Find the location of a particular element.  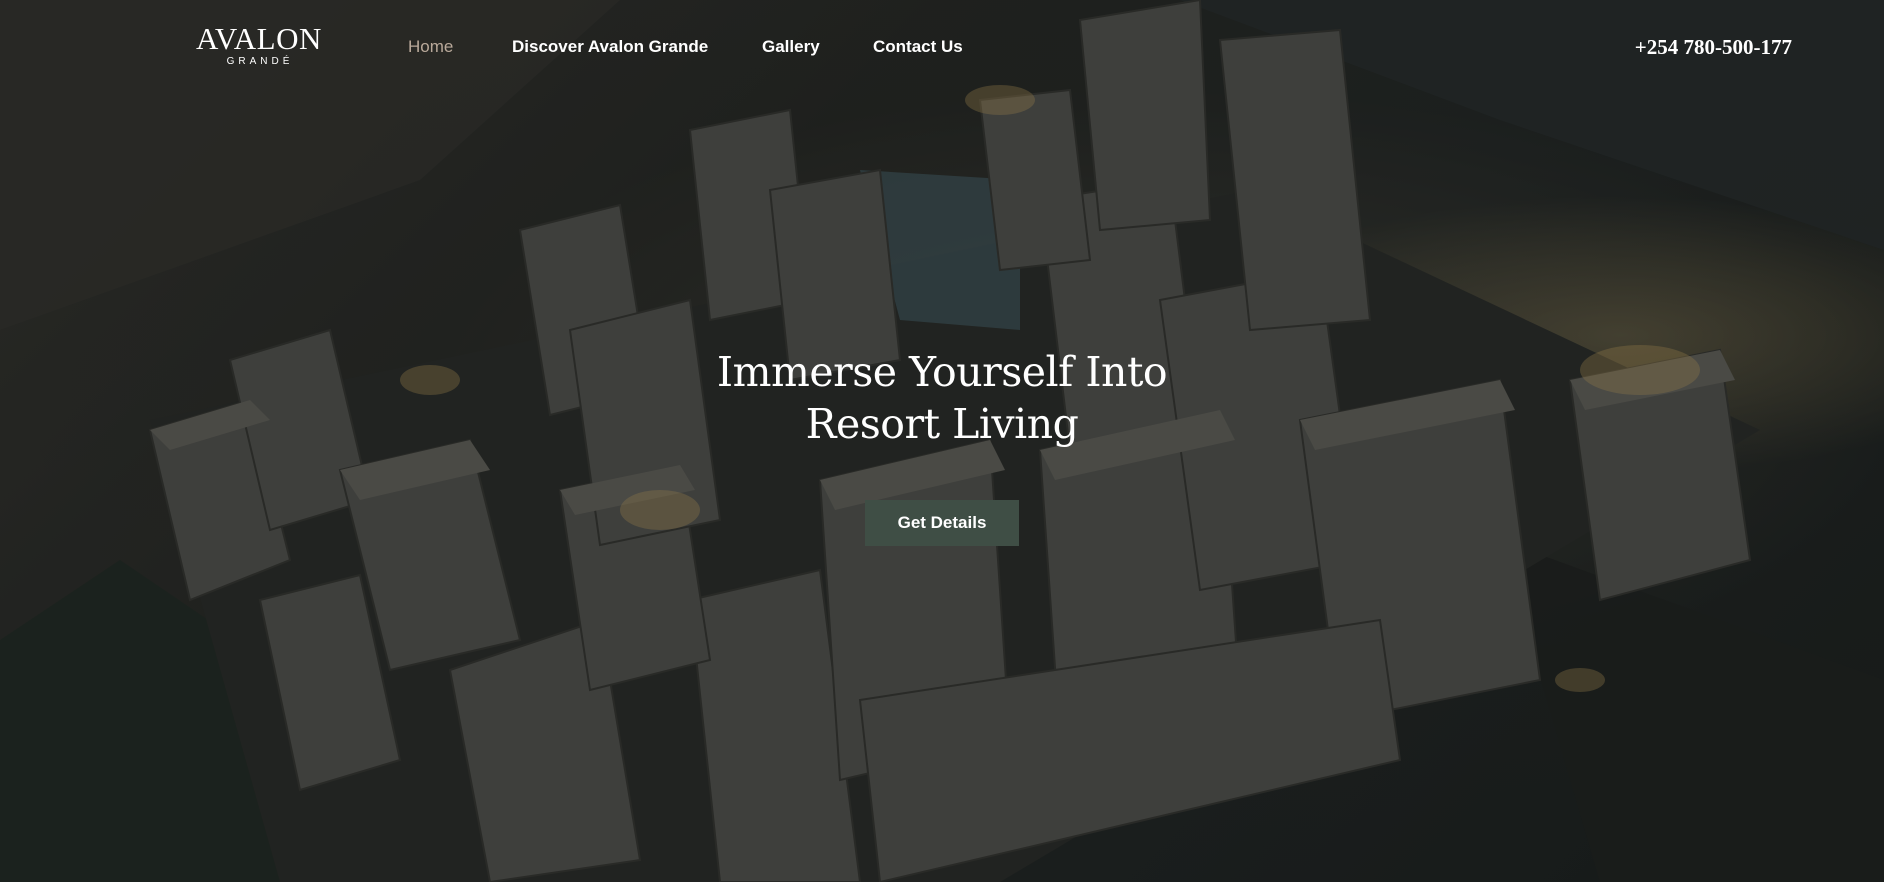

nav-item-home: Home is located at coordinates (430, 47).